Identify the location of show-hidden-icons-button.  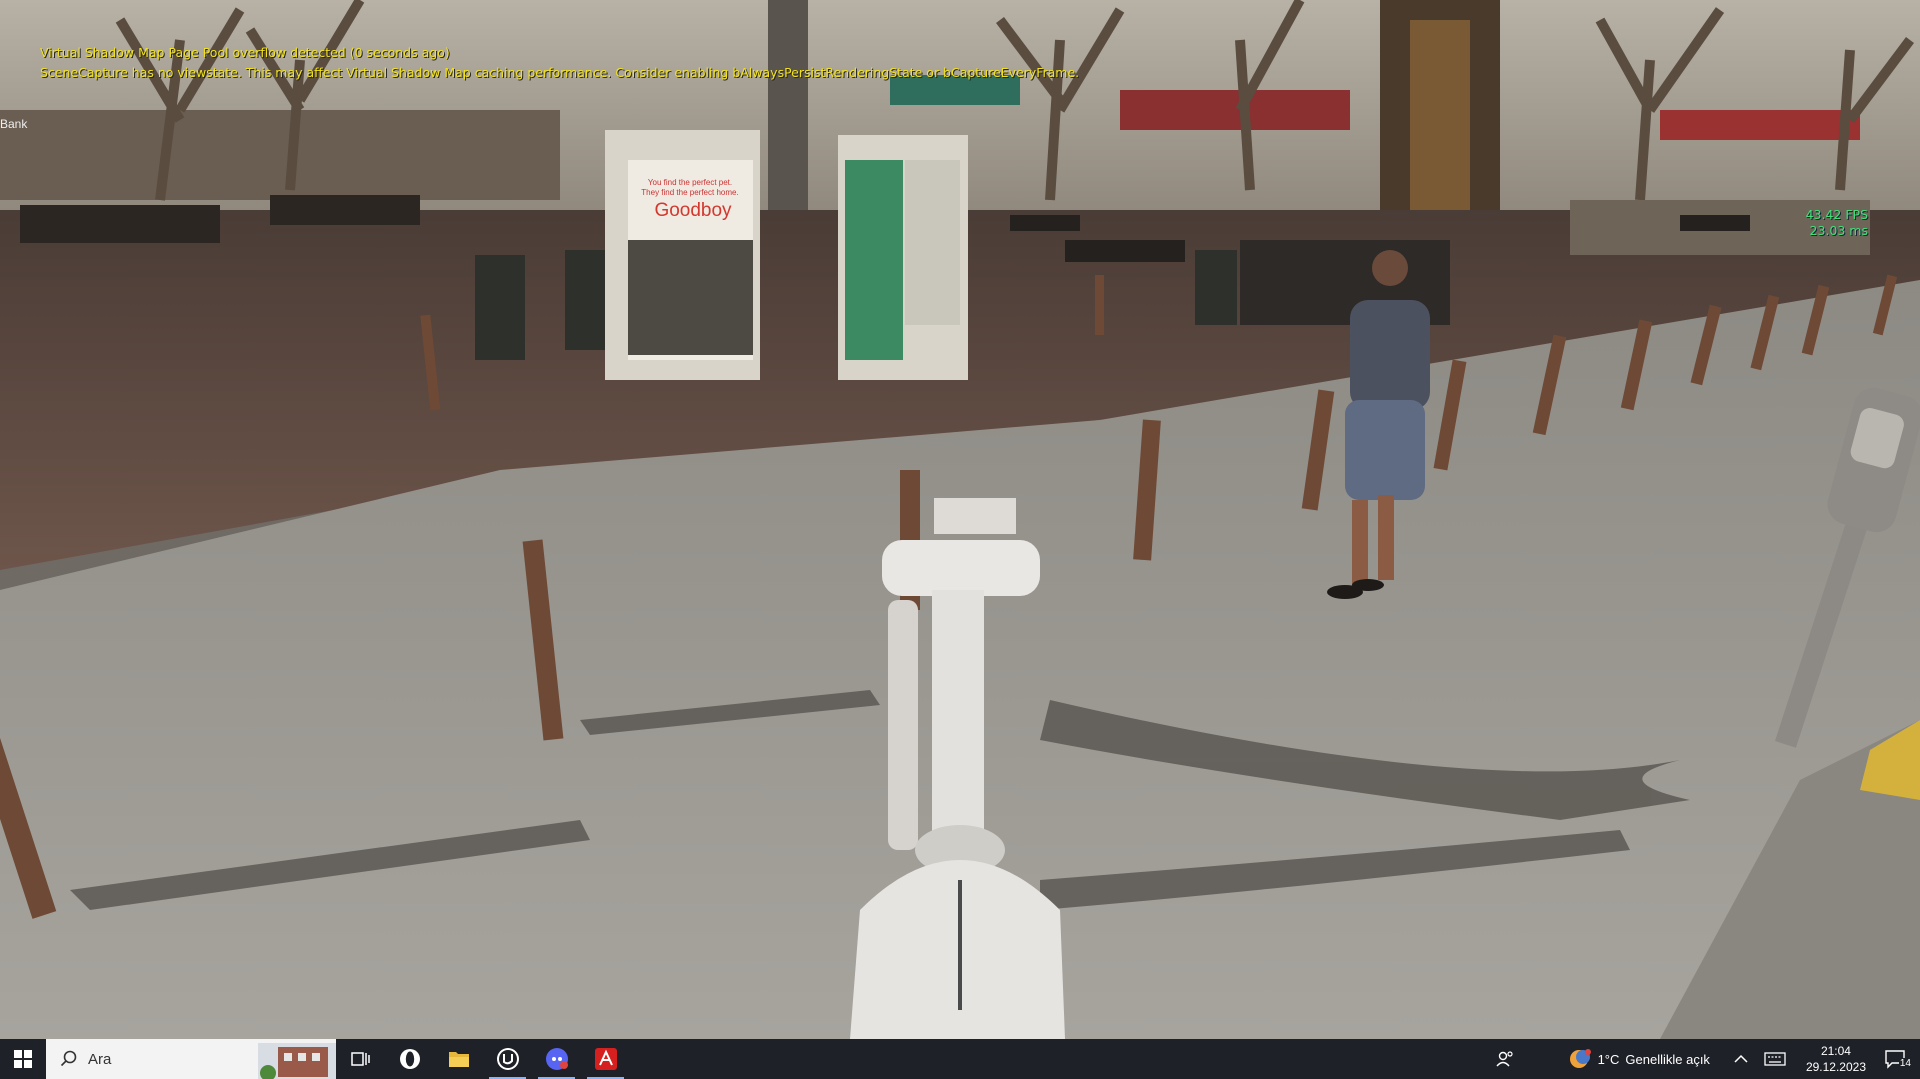
(1741, 1059).